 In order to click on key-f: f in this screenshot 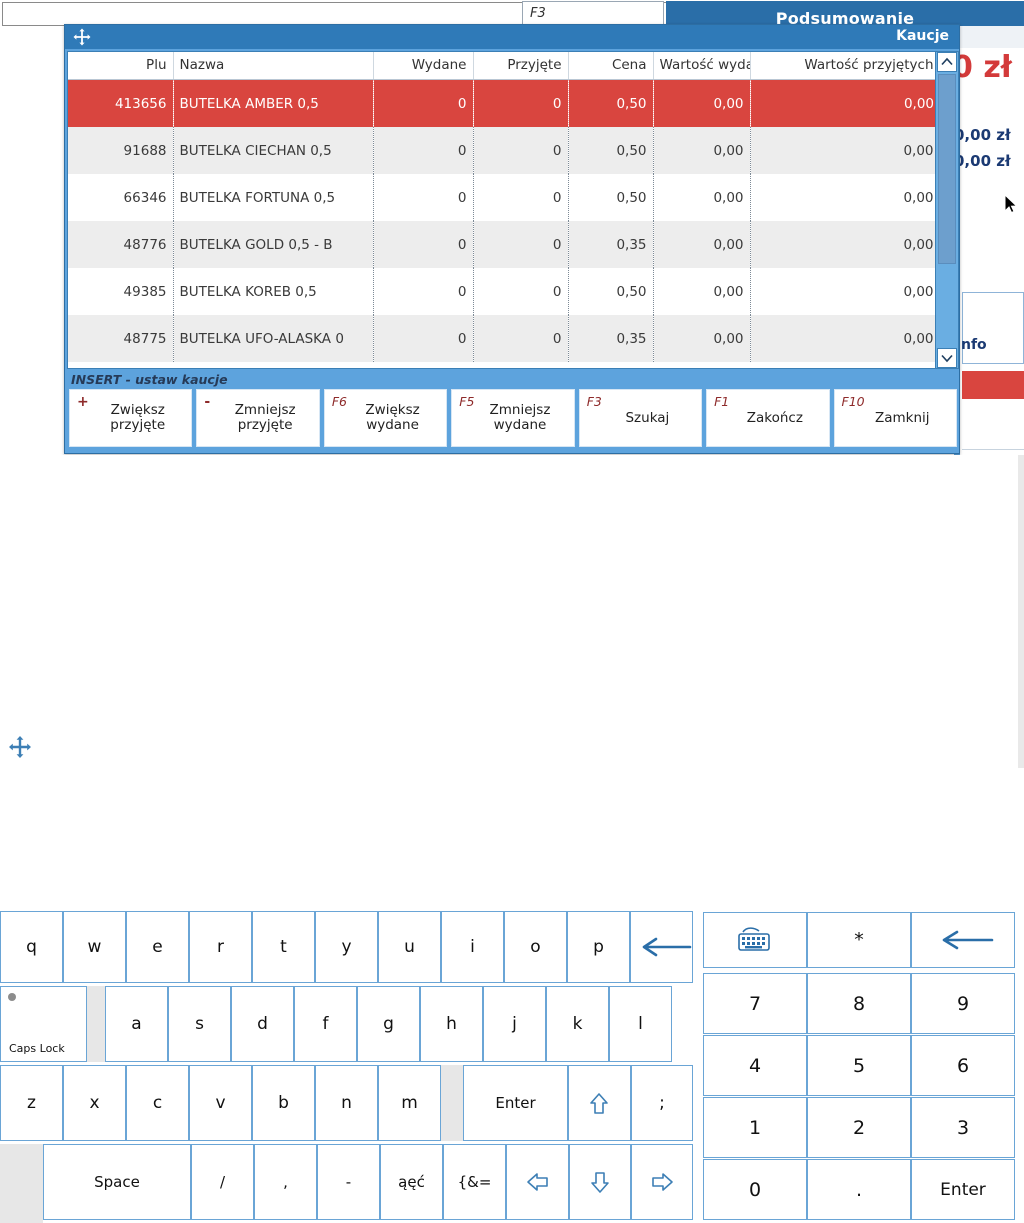, I will do `click(325, 1024)`.